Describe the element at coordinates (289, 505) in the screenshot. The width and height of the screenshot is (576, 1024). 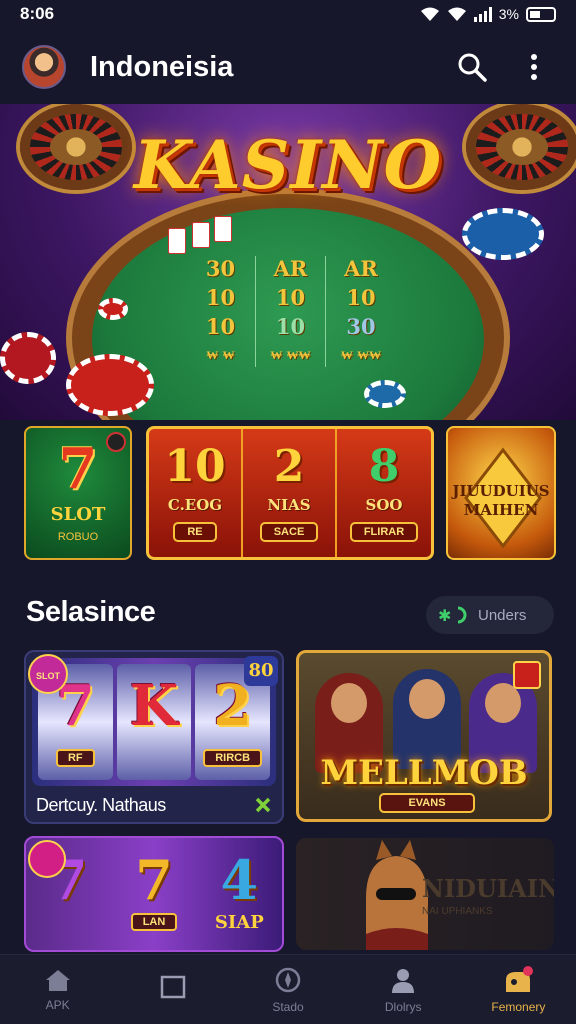
I see `promo-label: NIAS` at that location.